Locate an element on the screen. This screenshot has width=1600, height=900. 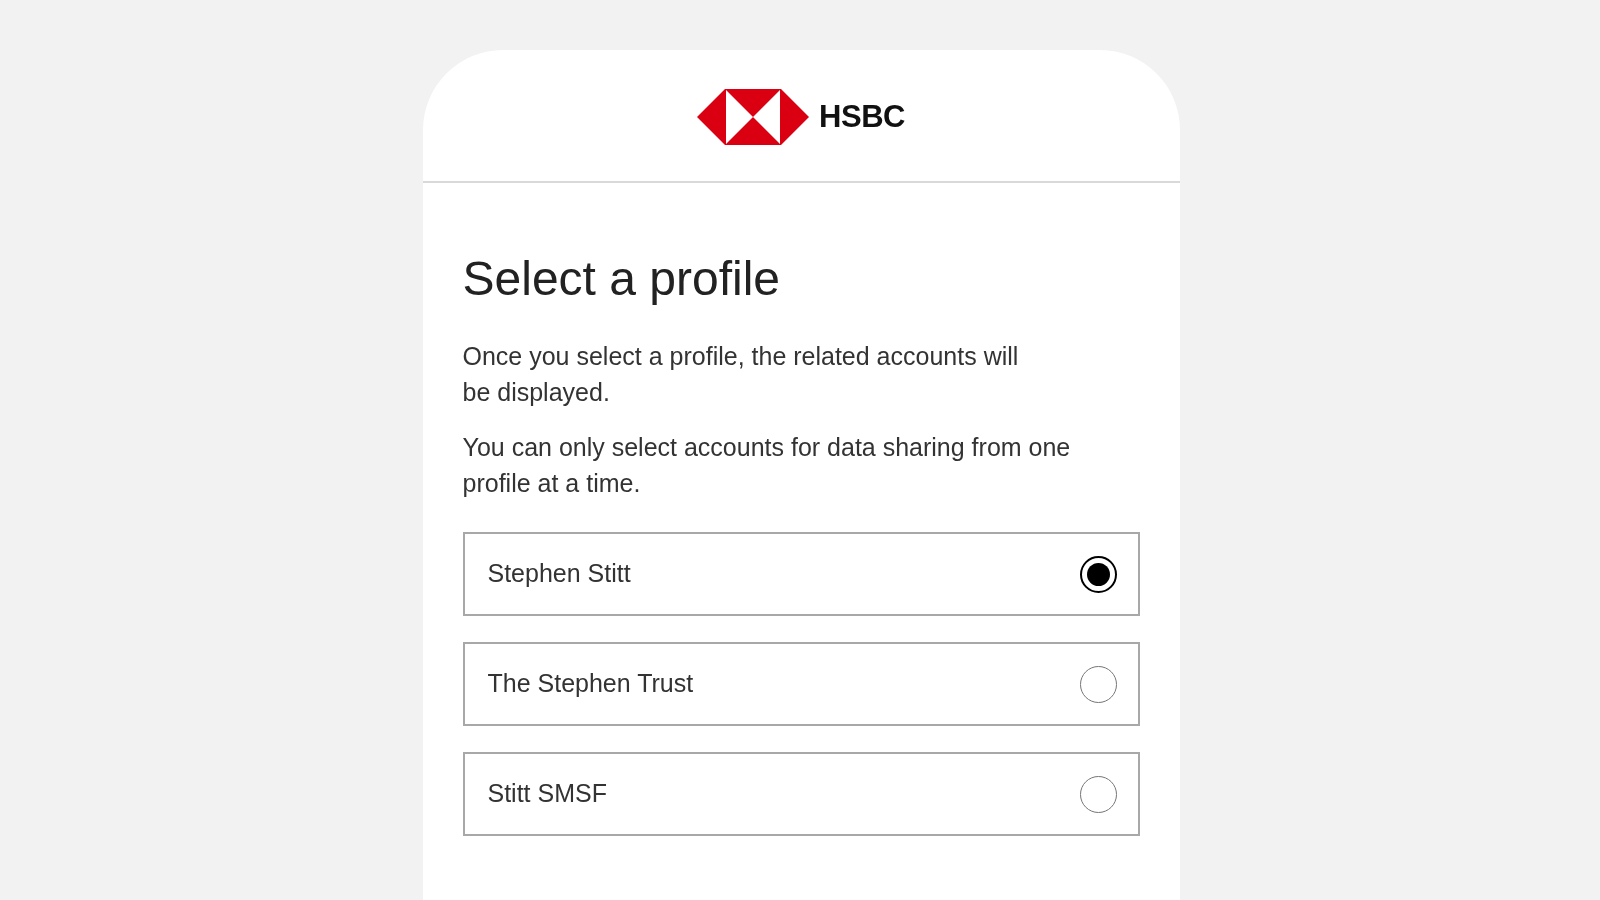
page-title: Select a profile is located at coordinates (621, 279).